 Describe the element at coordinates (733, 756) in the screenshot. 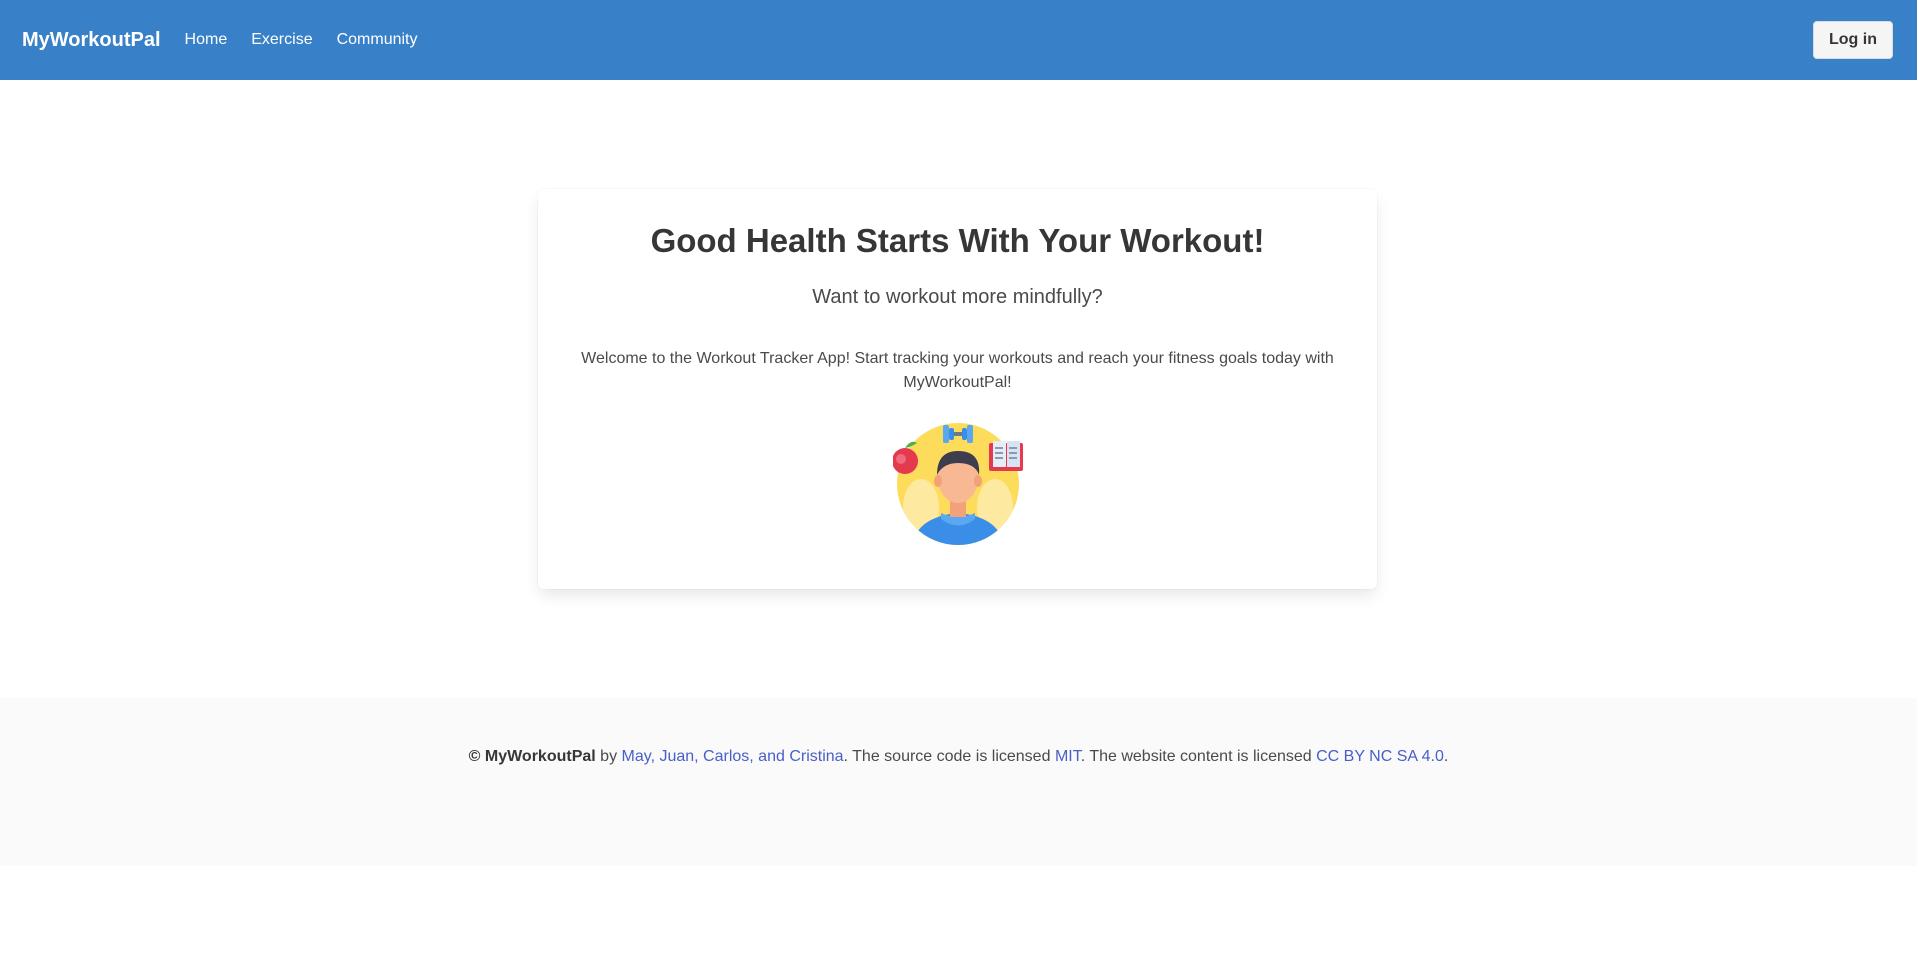

I see `footer-authors-link: May, Juan, Carlos, and Cristina` at that location.